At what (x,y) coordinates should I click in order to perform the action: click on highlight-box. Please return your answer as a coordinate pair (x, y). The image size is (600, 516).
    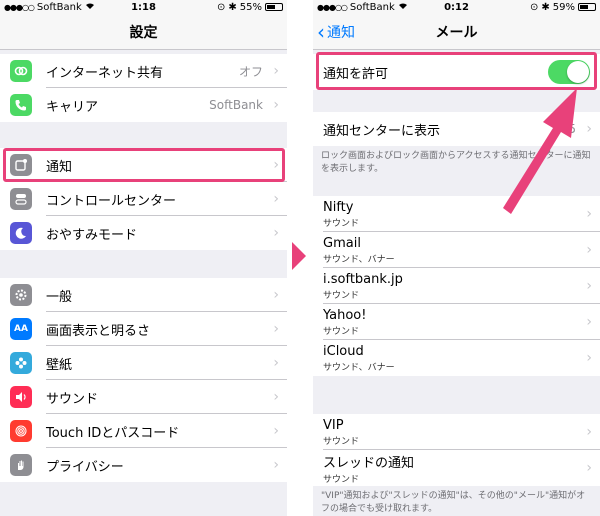
    Looking at the image, I should click on (144, 165).